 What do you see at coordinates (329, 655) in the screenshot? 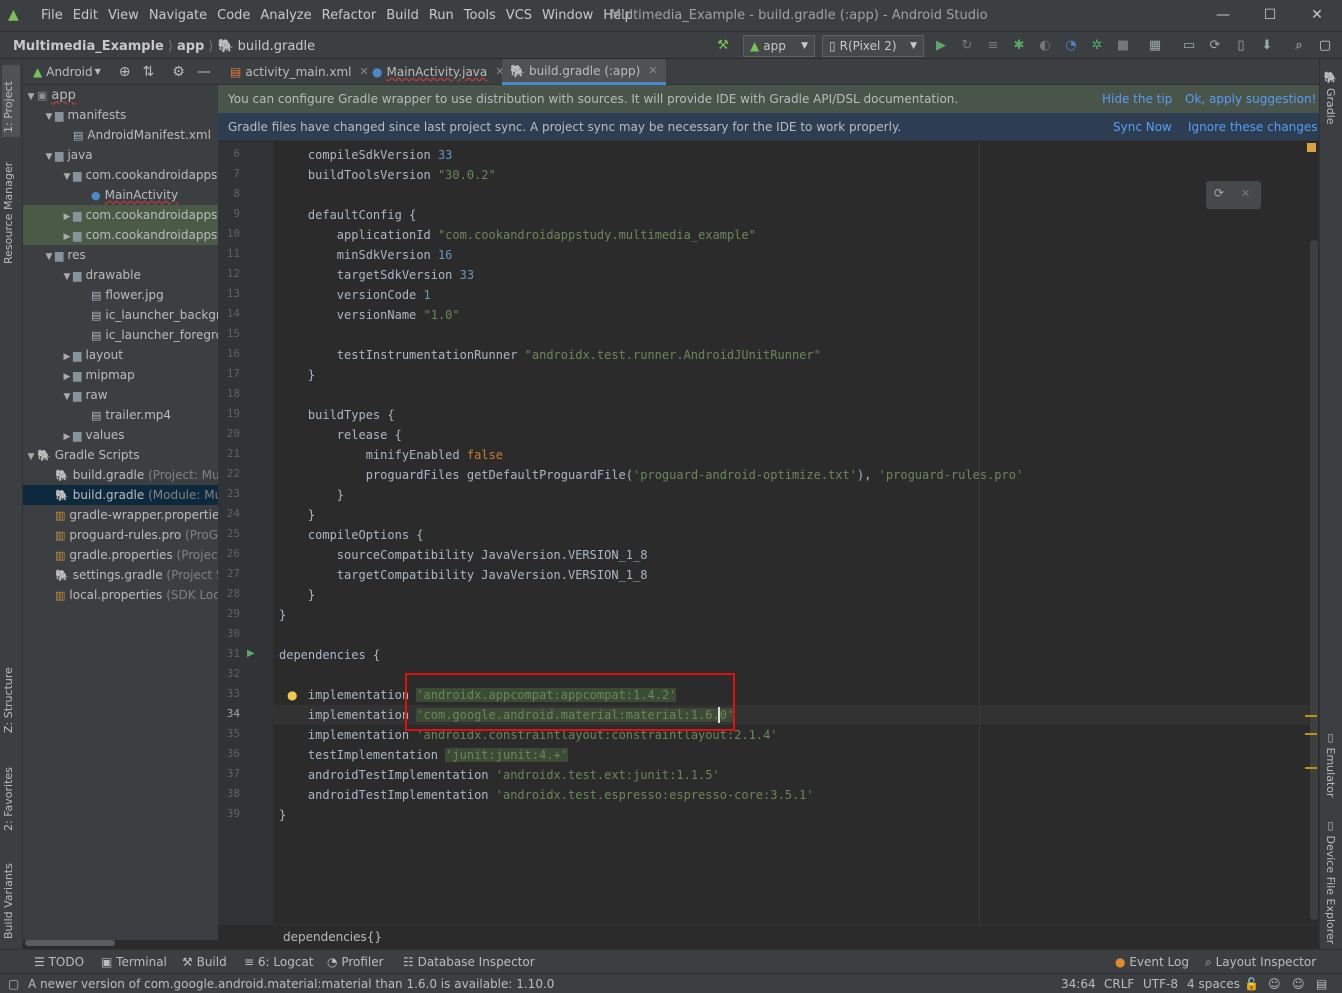
I see `code-line: dependencies {` at bounding box center [329, 655].